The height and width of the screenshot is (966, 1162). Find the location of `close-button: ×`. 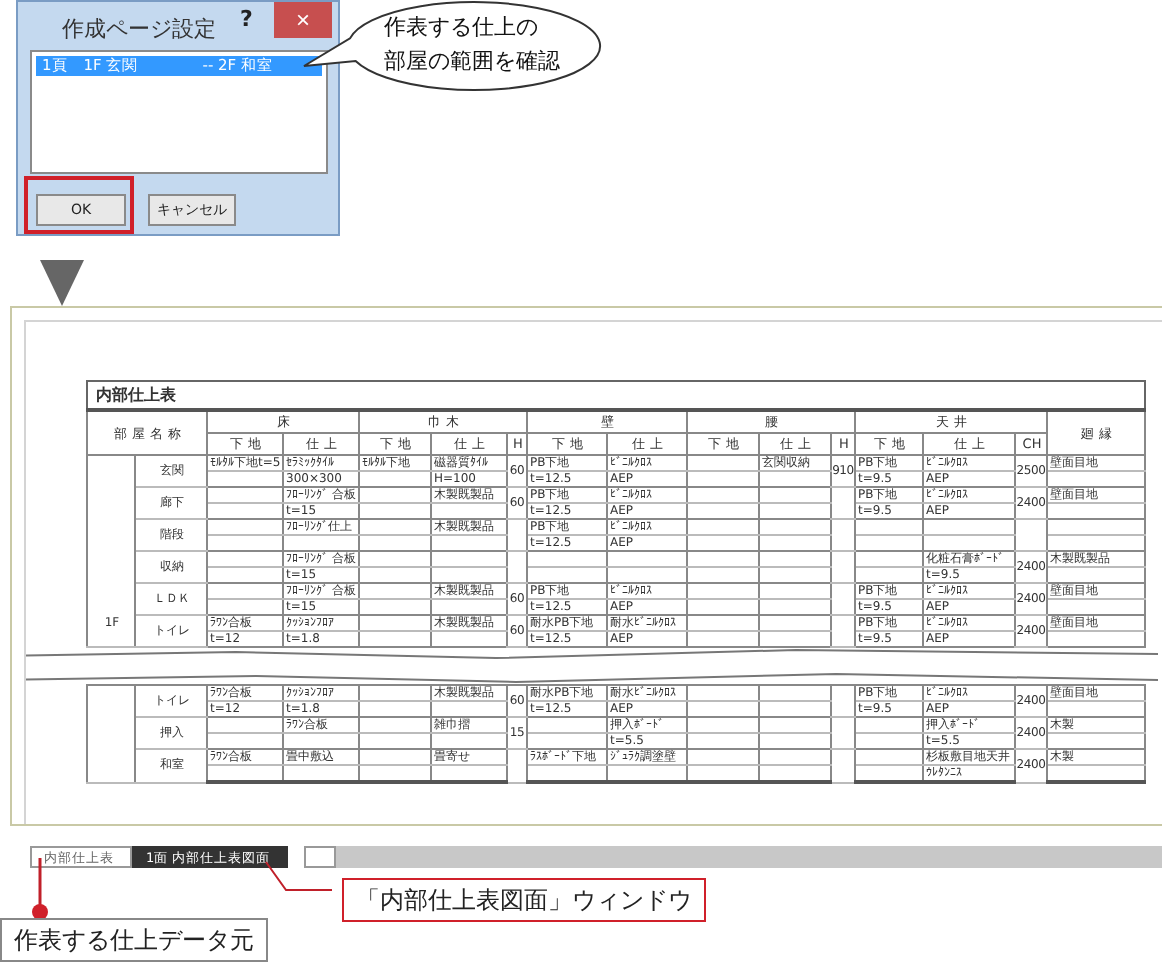

close-button: × is located at coordinates (303, 20).